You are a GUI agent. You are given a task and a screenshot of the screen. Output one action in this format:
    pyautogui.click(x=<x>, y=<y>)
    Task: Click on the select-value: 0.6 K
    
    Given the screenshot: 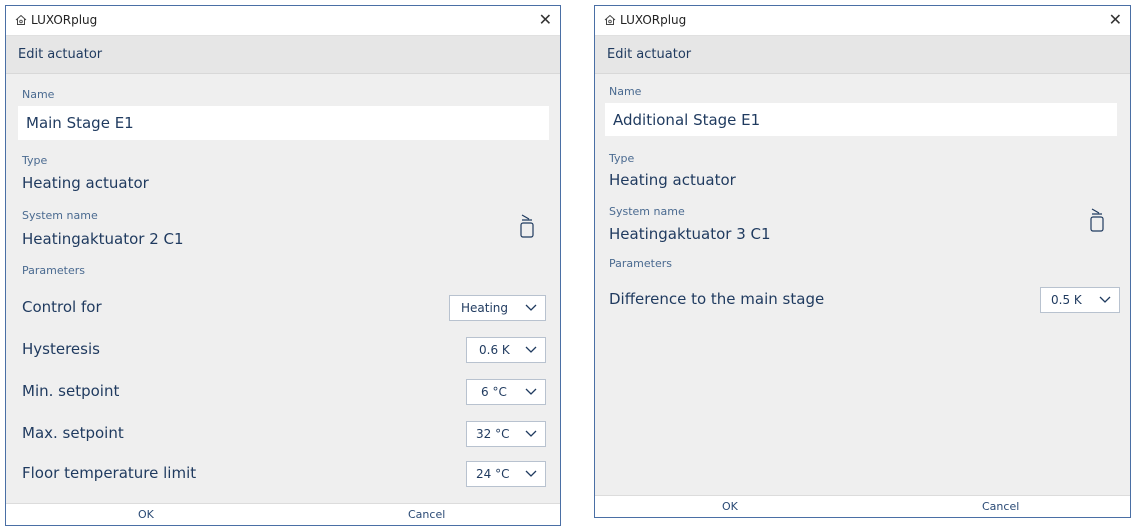 What is the action you would take?
    pyautogui.click(x=494, y=350)
    